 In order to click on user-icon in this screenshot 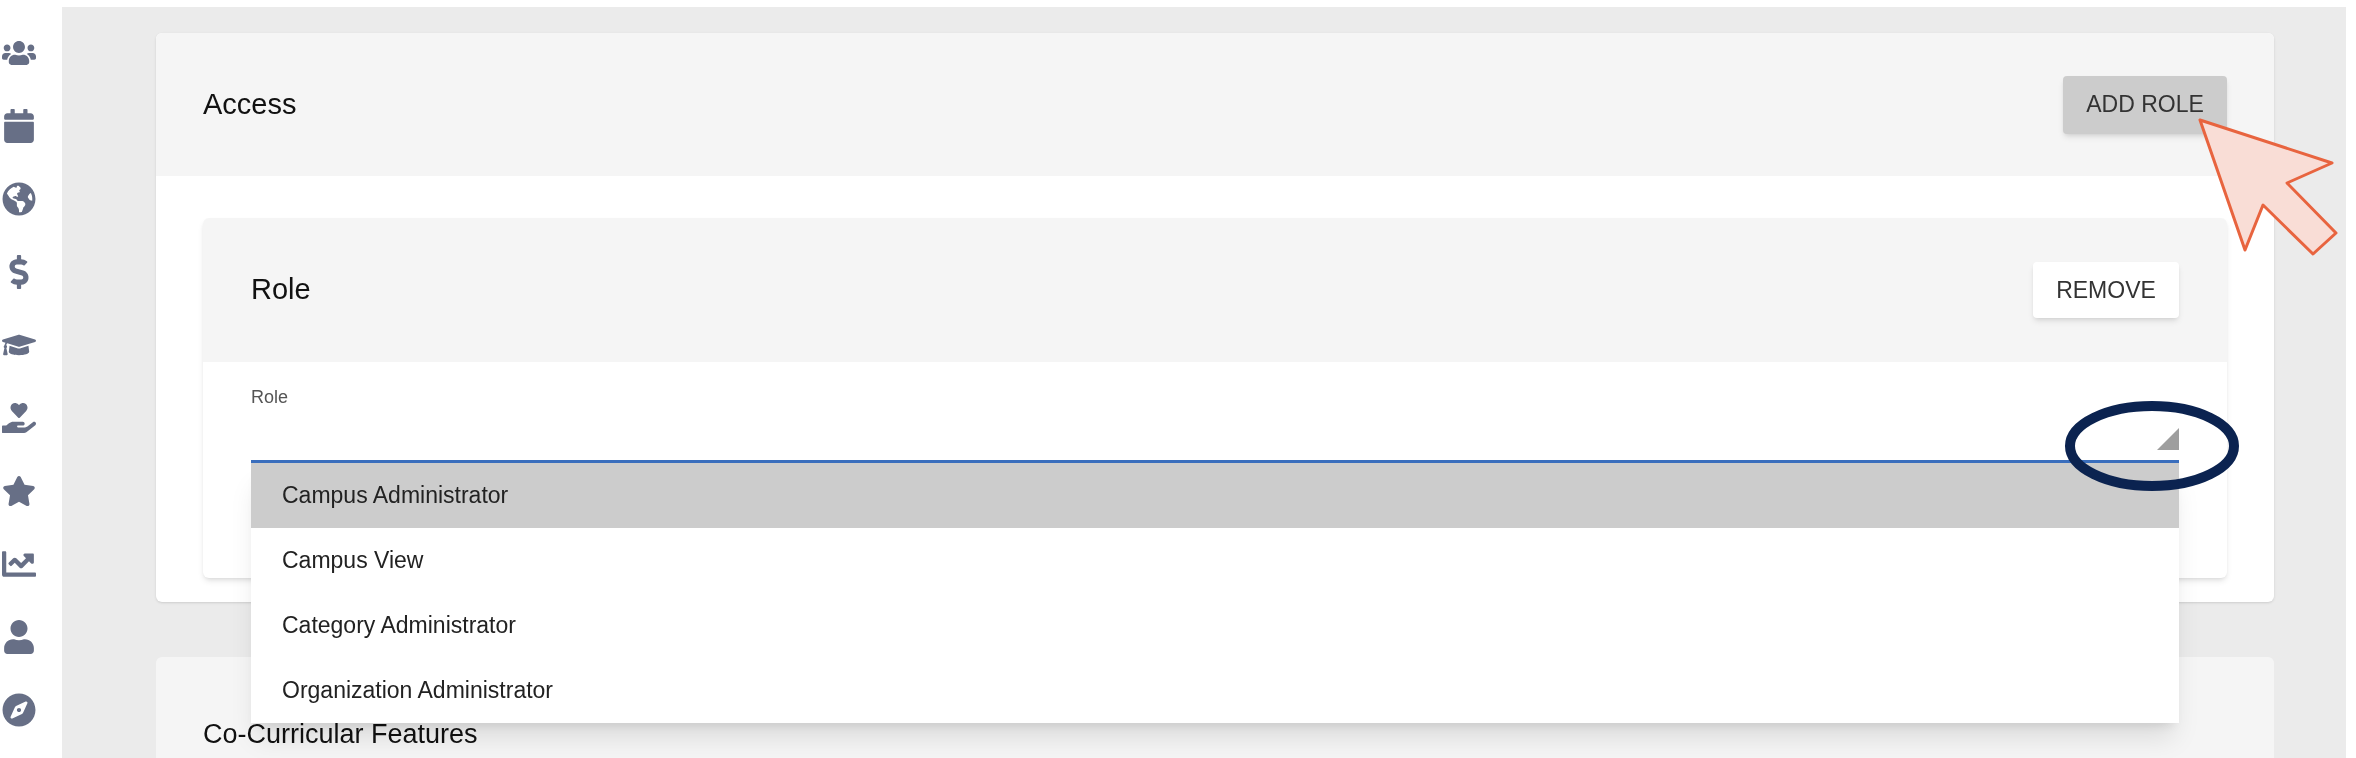, I will do `click(19, 637)`.